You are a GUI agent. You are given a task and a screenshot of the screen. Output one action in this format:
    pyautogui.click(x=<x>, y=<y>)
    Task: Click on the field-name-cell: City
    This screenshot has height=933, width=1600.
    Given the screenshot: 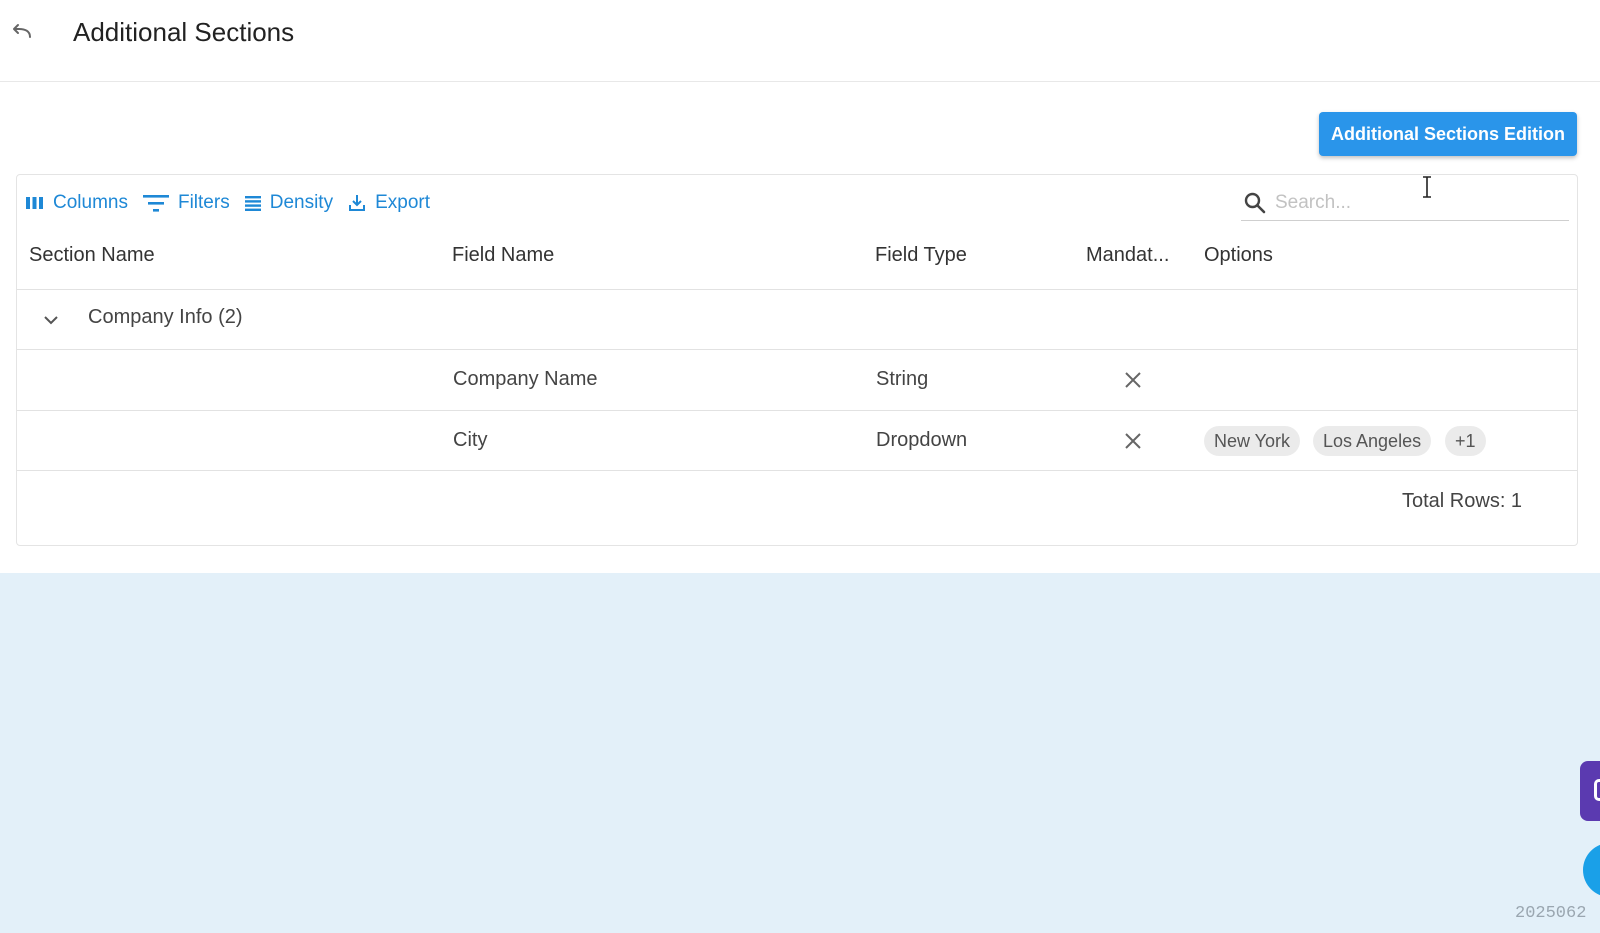 What is the action you would take?
    pyautogui.click(x=470, y=440)
    